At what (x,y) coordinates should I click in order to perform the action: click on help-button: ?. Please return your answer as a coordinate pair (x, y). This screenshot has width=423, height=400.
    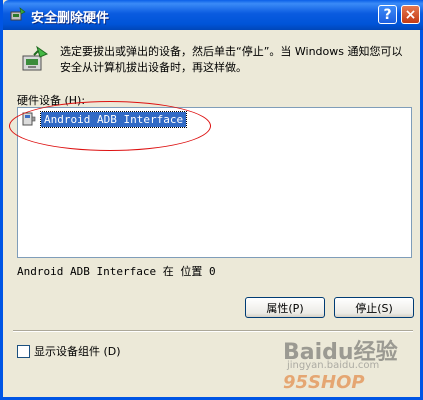
    Looking at the image, I should click on (387, 14).